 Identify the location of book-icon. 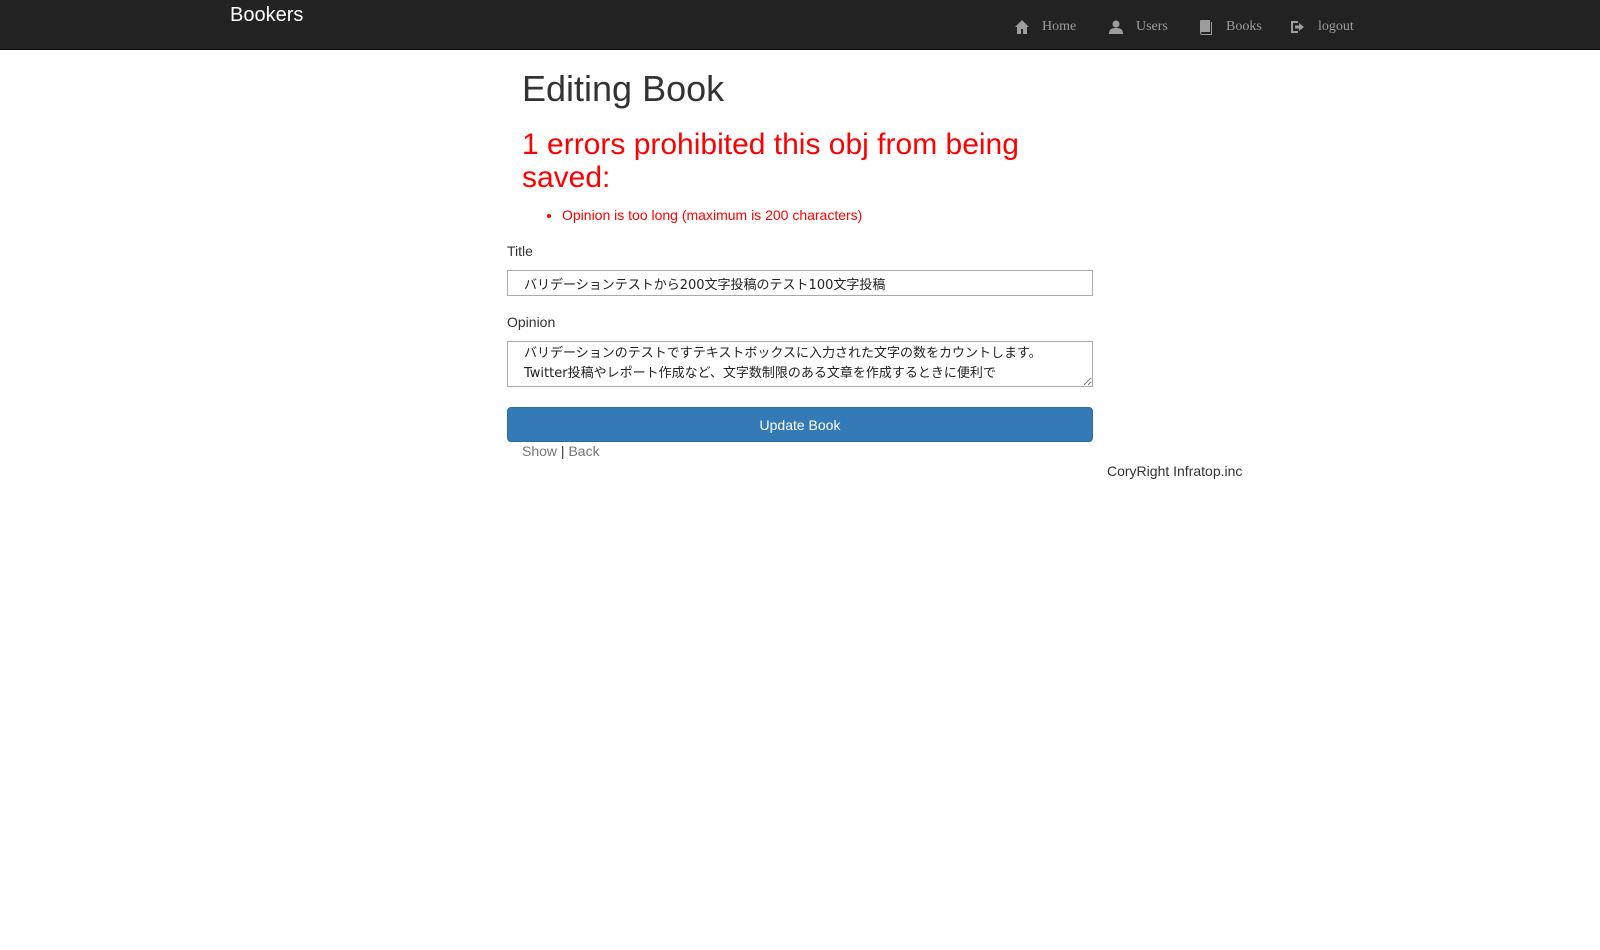
(1206, 27).